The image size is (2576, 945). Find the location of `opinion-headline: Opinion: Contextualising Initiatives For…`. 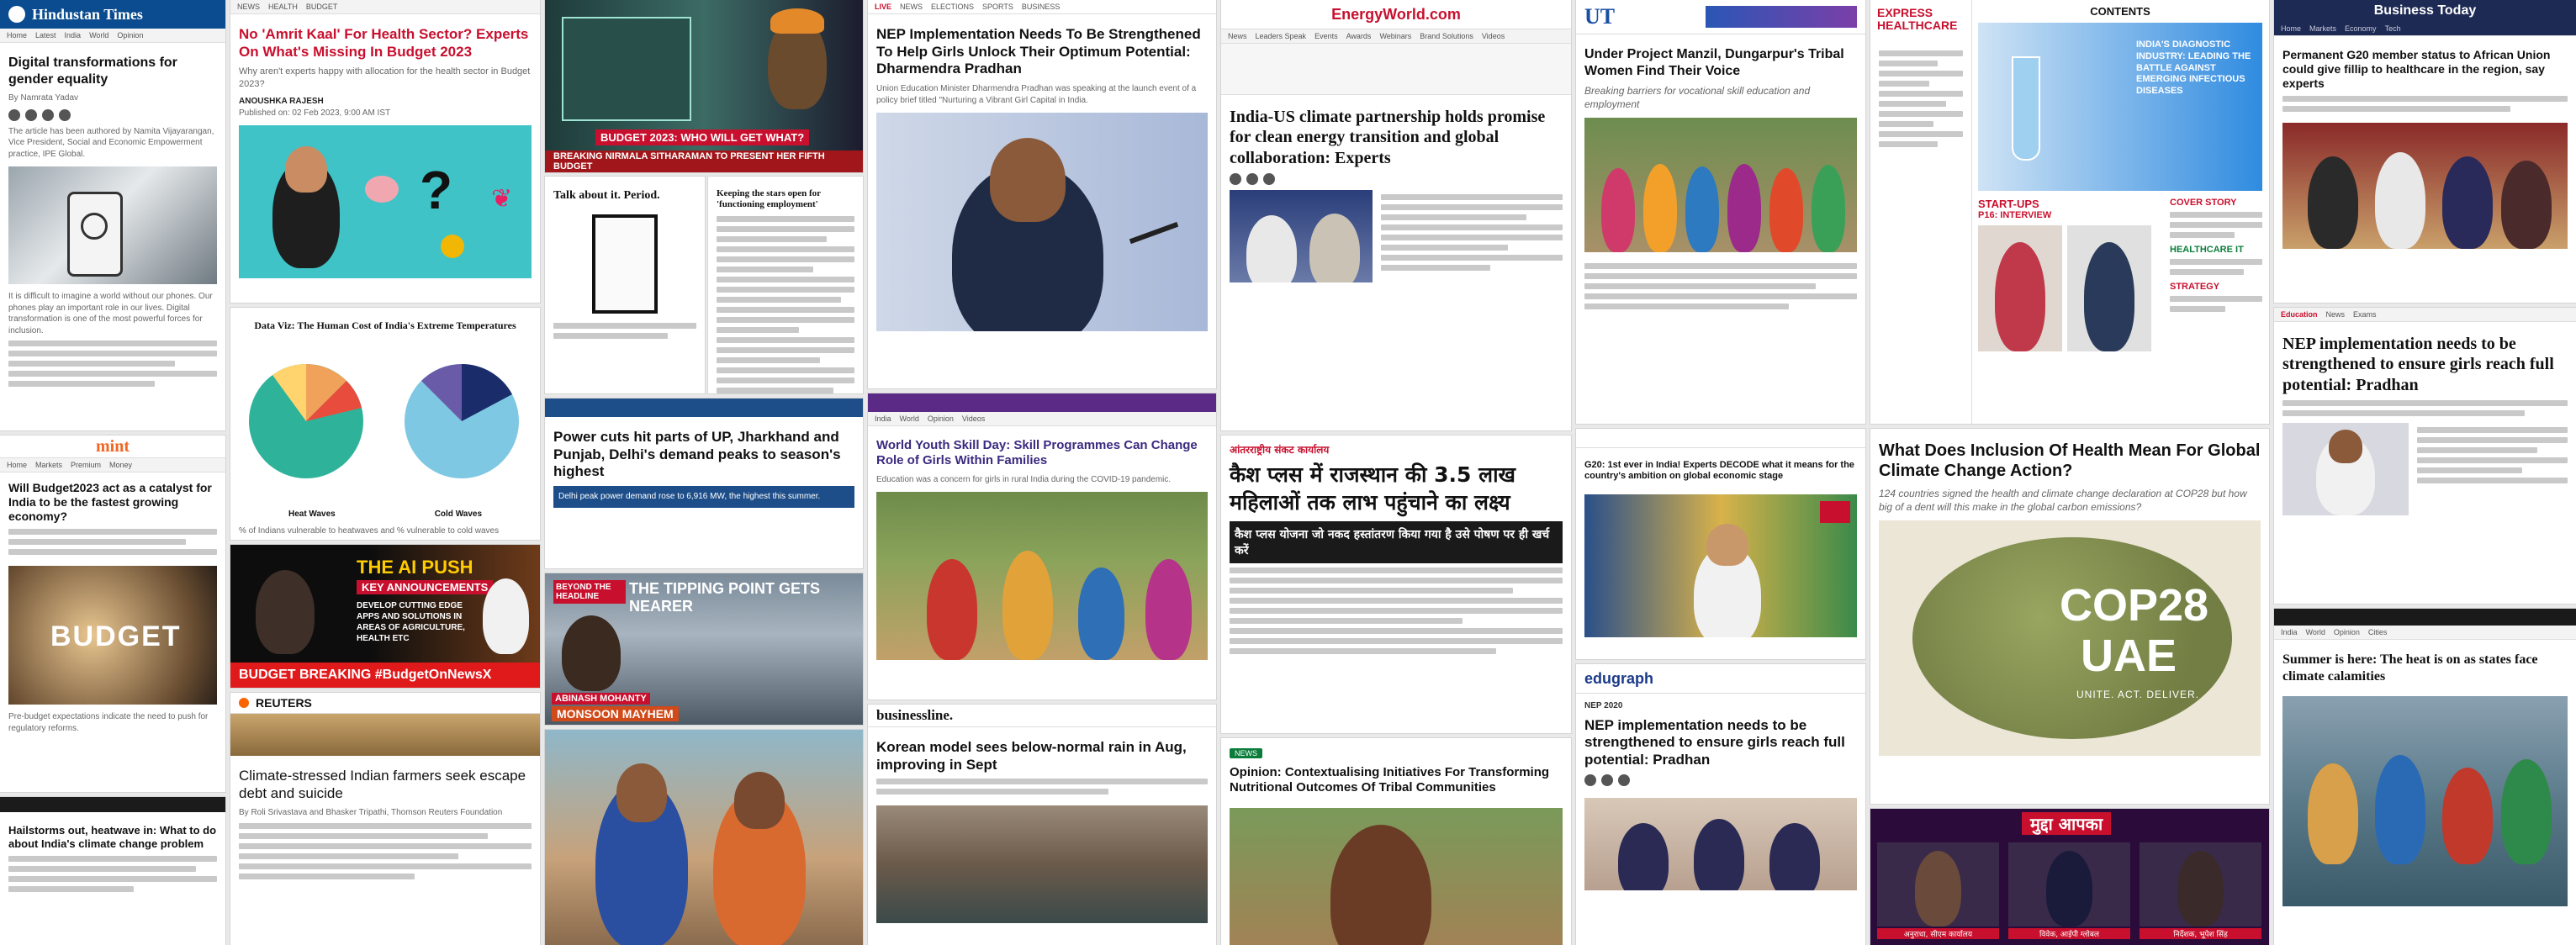

opinion-headline: Opinion: Contextualising Initiatives For… is located at coordinates (1396, 780).